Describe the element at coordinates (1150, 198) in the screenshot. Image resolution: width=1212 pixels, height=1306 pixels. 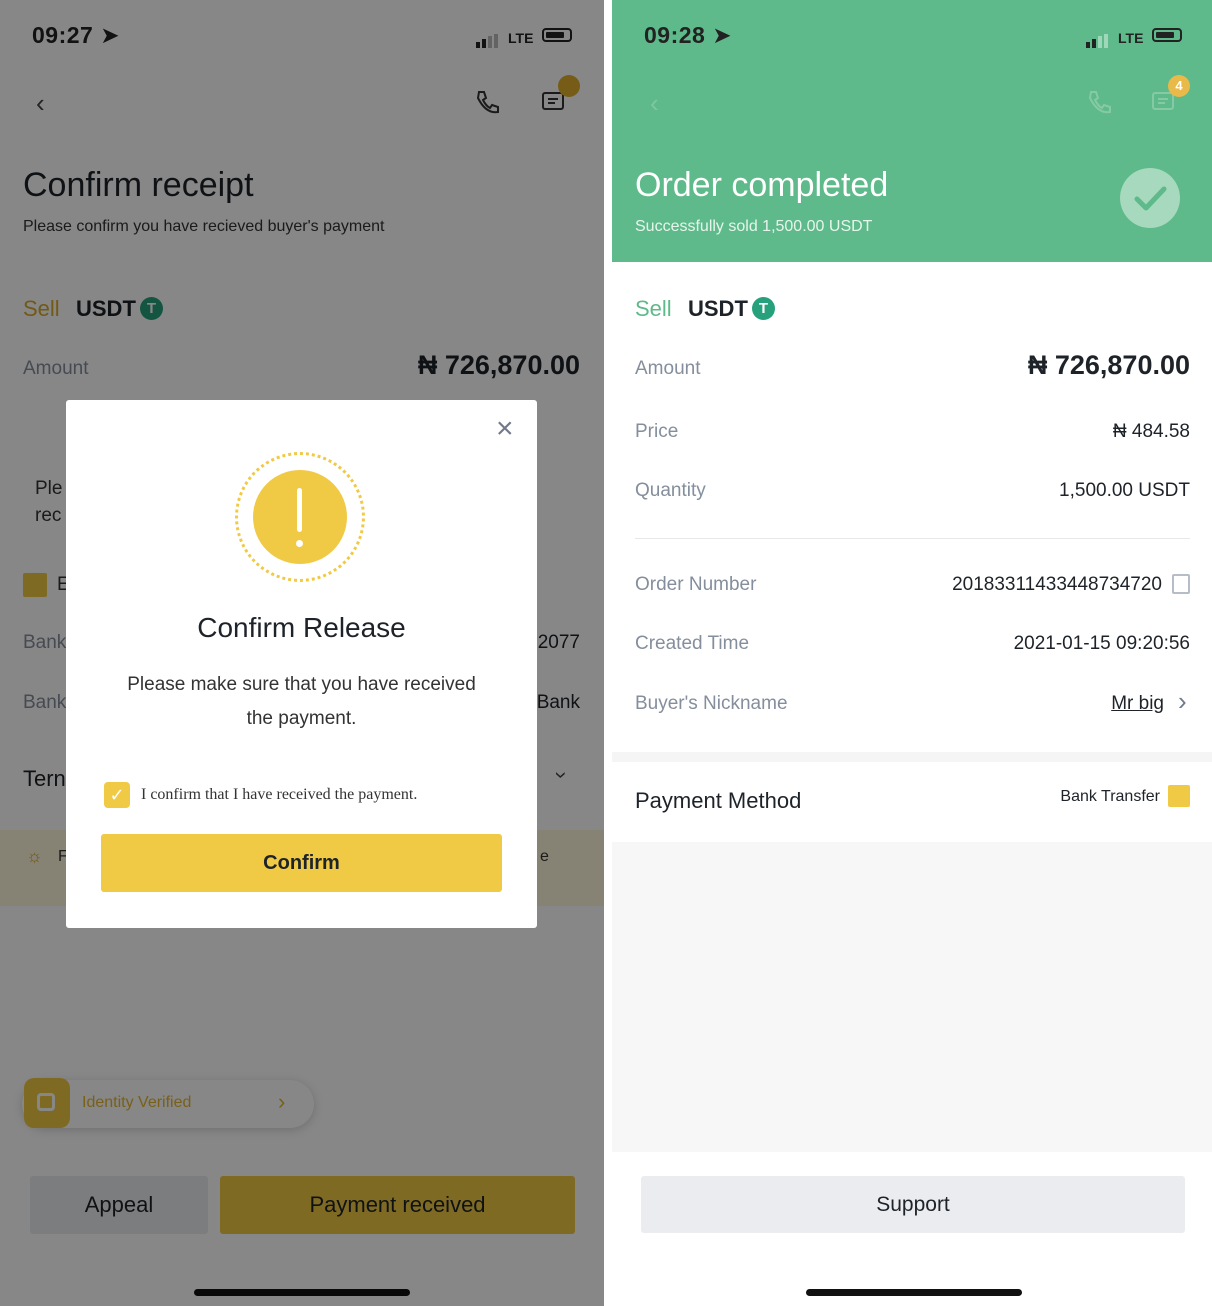
I see `check-circle-icon` at that location.